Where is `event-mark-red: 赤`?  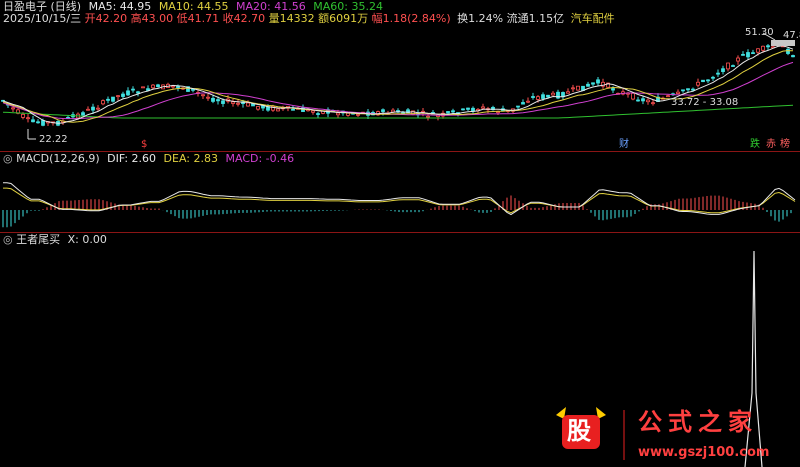 event-mark-red: 赤 is located at coordinates (771, 145).